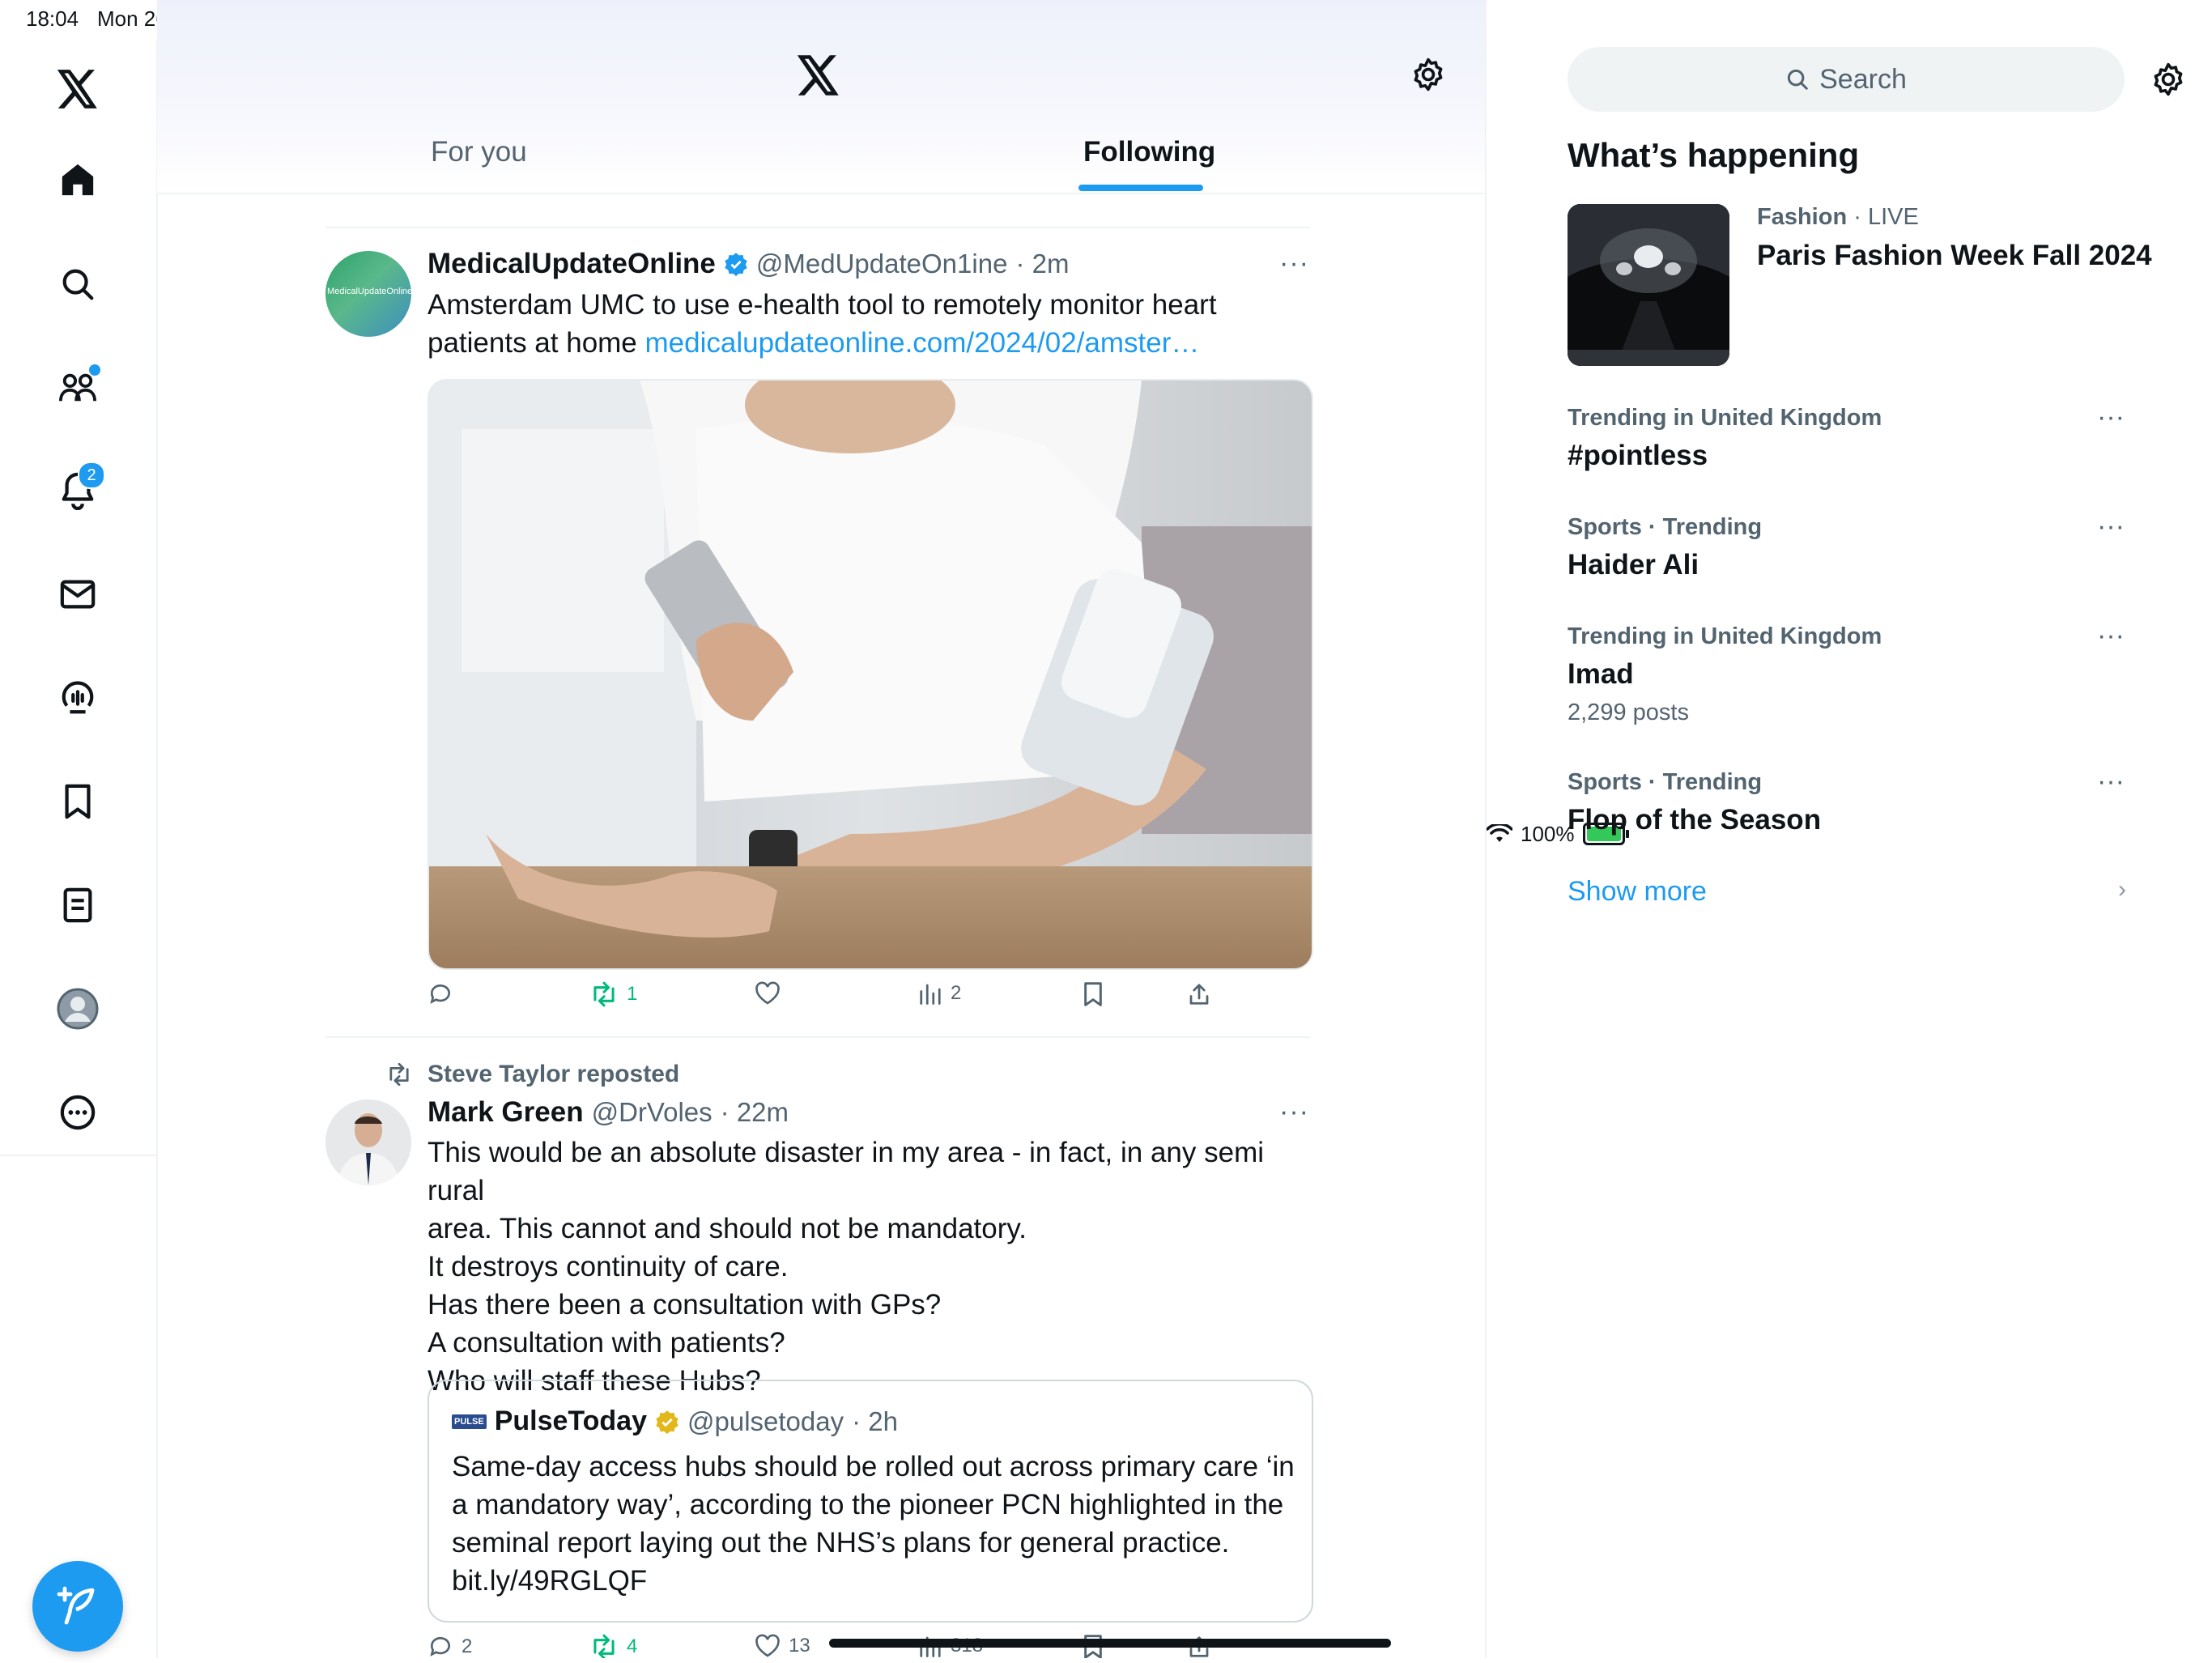 The image size is (2212, 1663). Describe the element at coordinates (479, 152) in the screenshot. I see `tab-for-you: For you` at that location.